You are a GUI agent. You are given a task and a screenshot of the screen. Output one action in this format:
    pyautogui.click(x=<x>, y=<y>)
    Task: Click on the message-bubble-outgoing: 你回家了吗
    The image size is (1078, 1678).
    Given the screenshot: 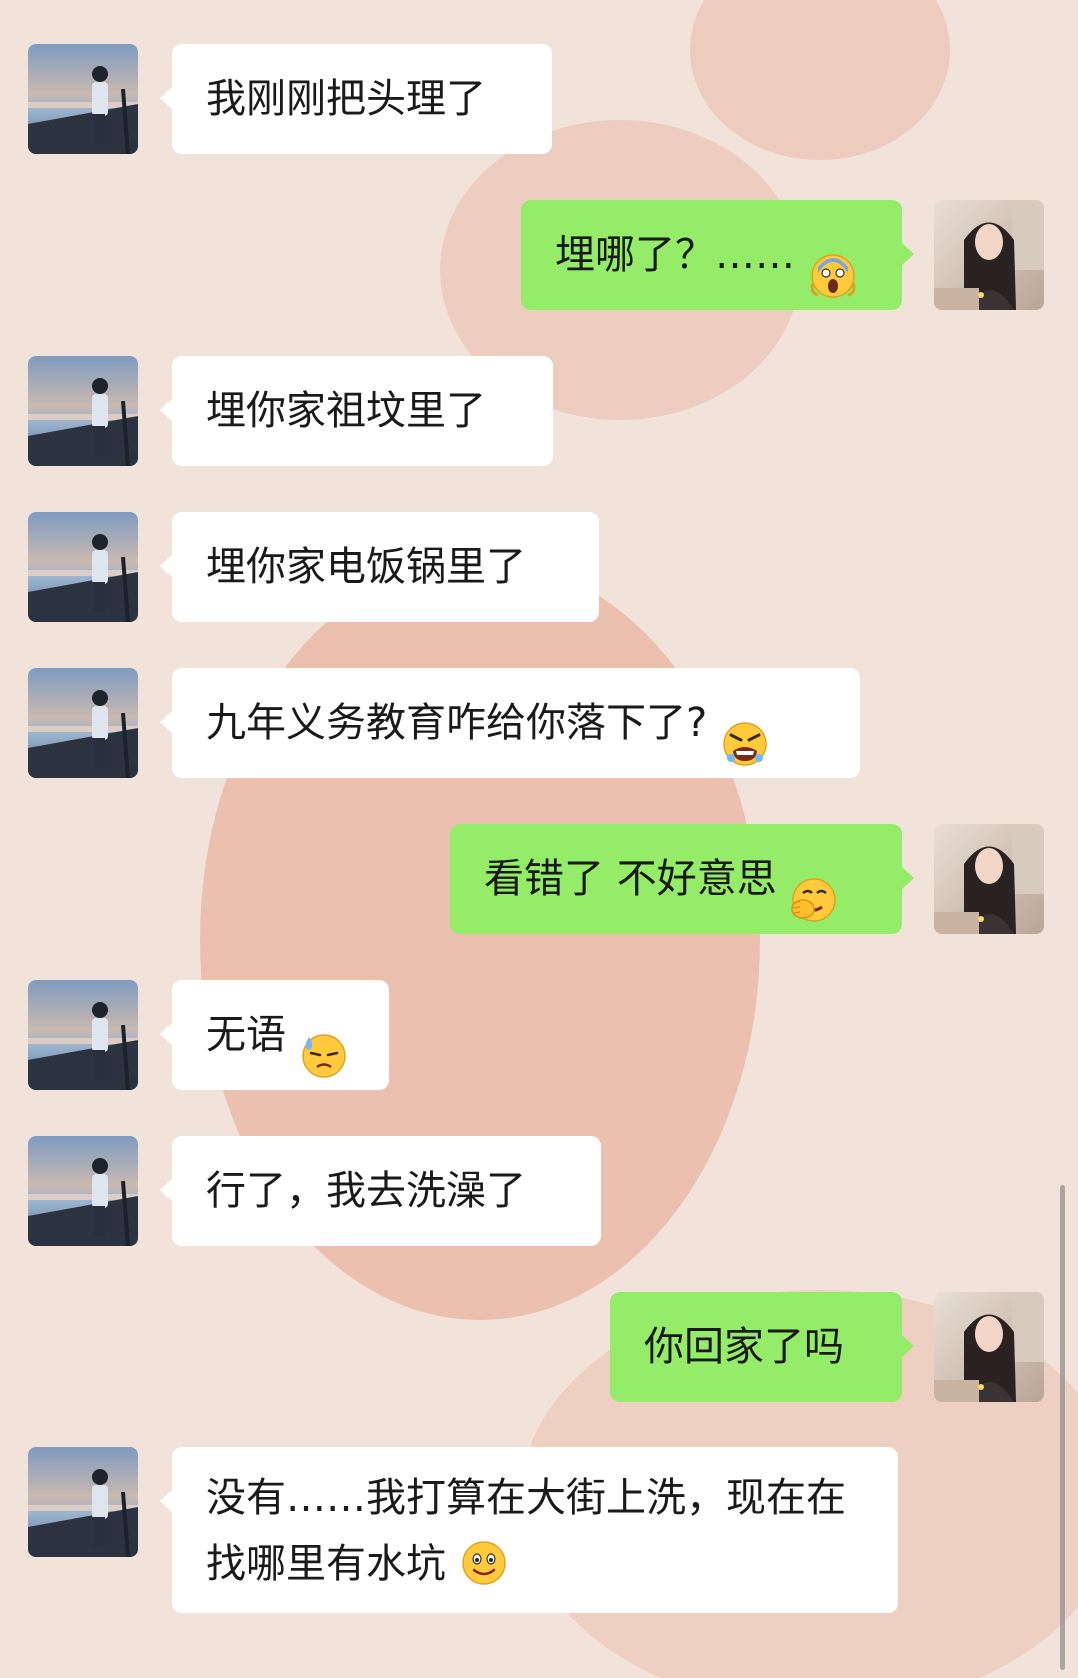 What is the action you would take?
    pyautogui.click(x=762, y=1347)
    